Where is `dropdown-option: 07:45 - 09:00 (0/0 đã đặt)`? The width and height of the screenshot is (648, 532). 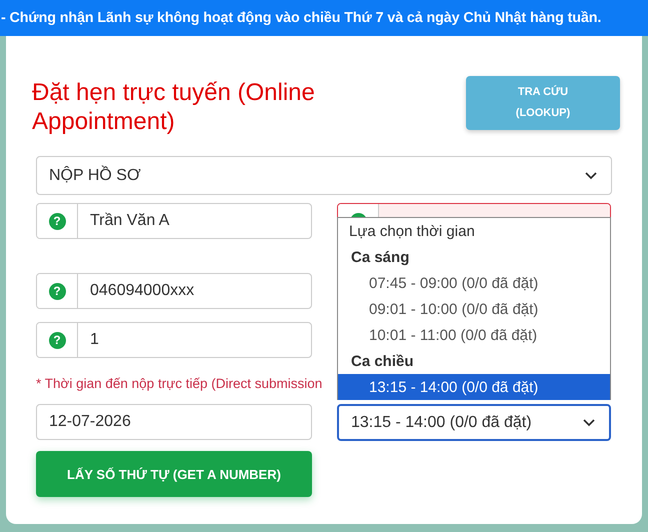 dropdown-option: 07:45 - 09:00 (0/0 đã đặt) is located at coordinates (474, 283).